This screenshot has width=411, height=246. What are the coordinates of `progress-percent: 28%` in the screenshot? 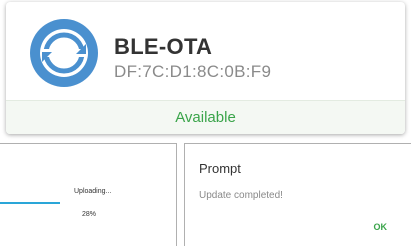 It's located at (89, 214).